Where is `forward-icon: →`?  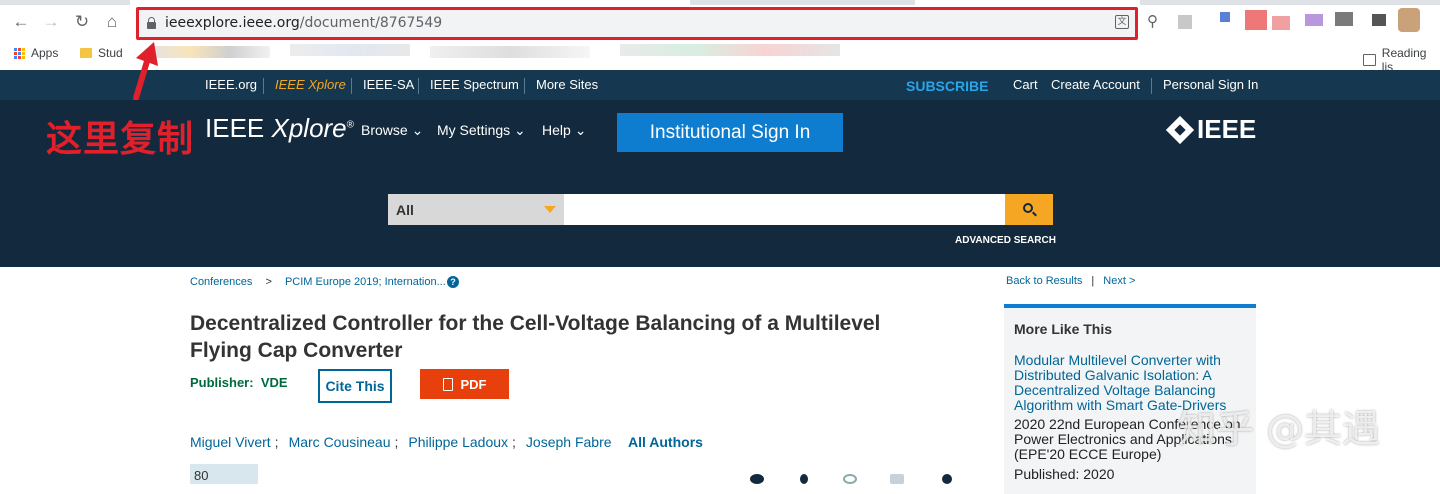
forward-icon: → is located at coordinates (51, 22).